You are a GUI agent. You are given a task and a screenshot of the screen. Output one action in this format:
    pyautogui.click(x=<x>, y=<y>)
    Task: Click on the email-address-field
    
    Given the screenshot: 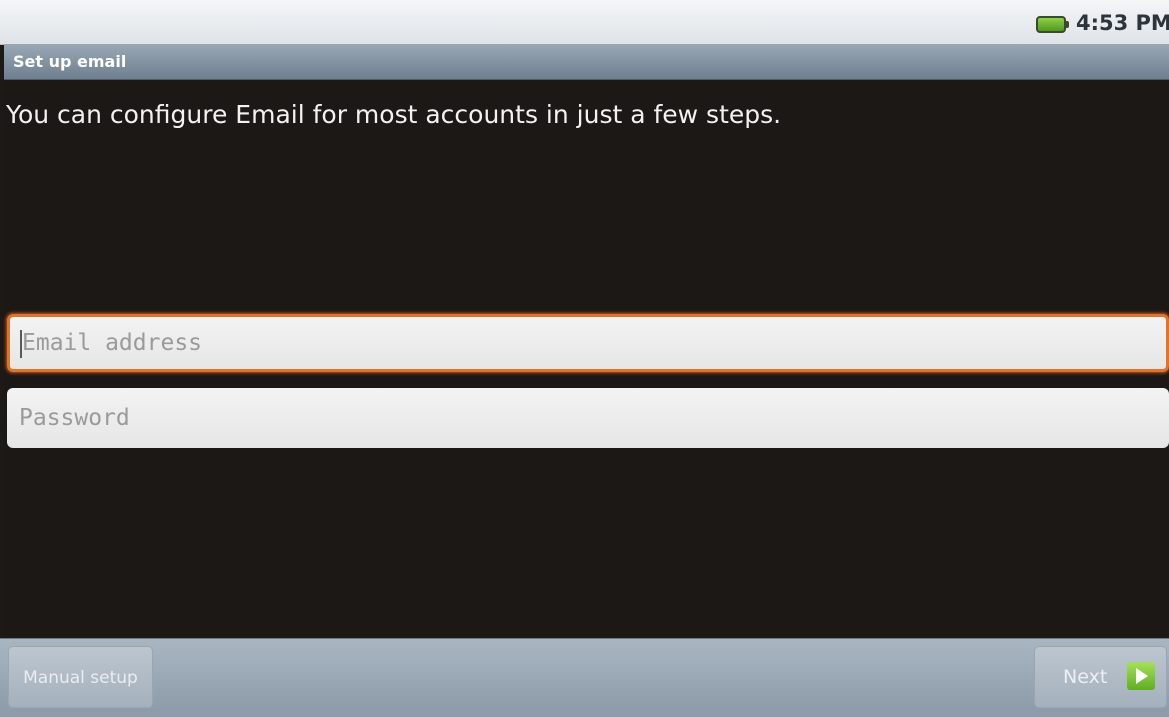 What is the action you would take?
    pyautogui.click(x=588, y=343)
    